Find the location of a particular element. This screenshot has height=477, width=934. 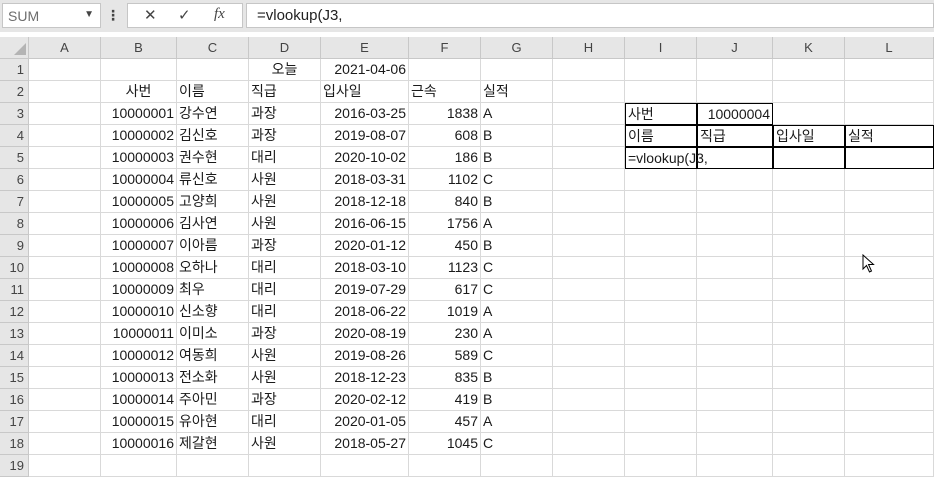

column-header-i: I is located at coordinates (661, 48).